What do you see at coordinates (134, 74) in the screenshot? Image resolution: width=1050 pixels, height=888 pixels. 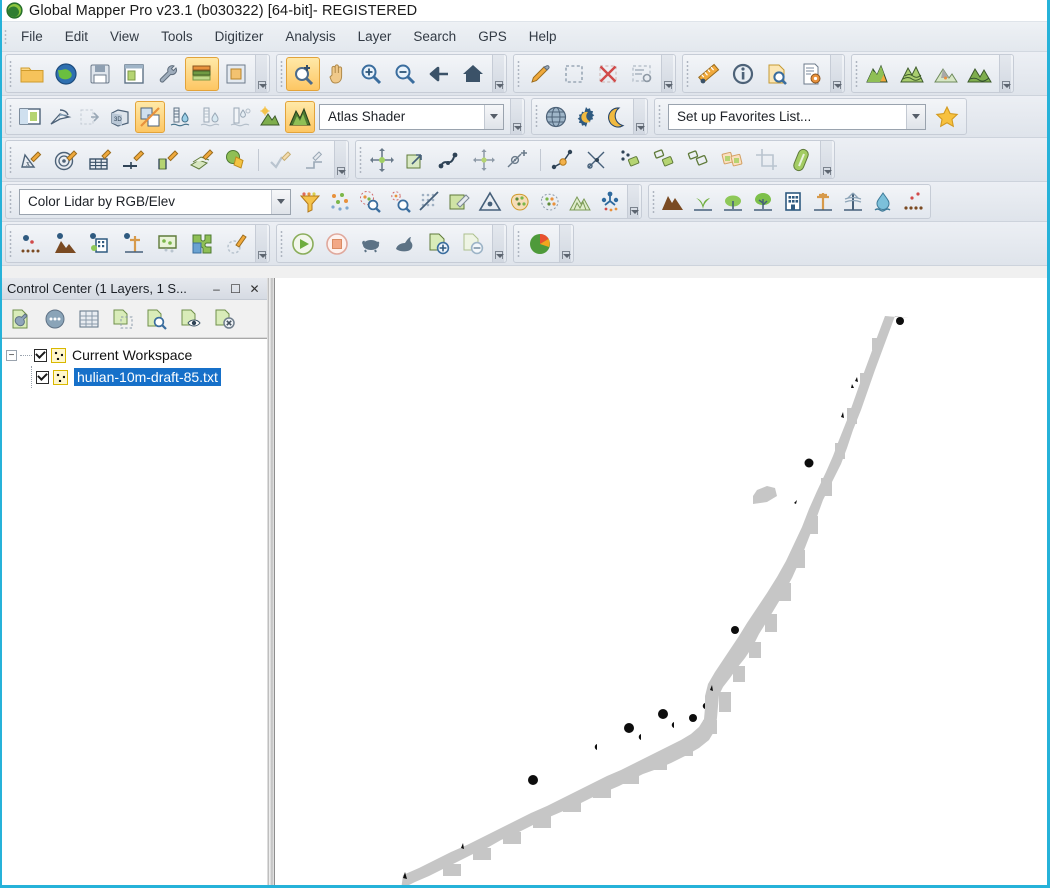 I see `capture-screen-icon` at bounding box center [134, 74].